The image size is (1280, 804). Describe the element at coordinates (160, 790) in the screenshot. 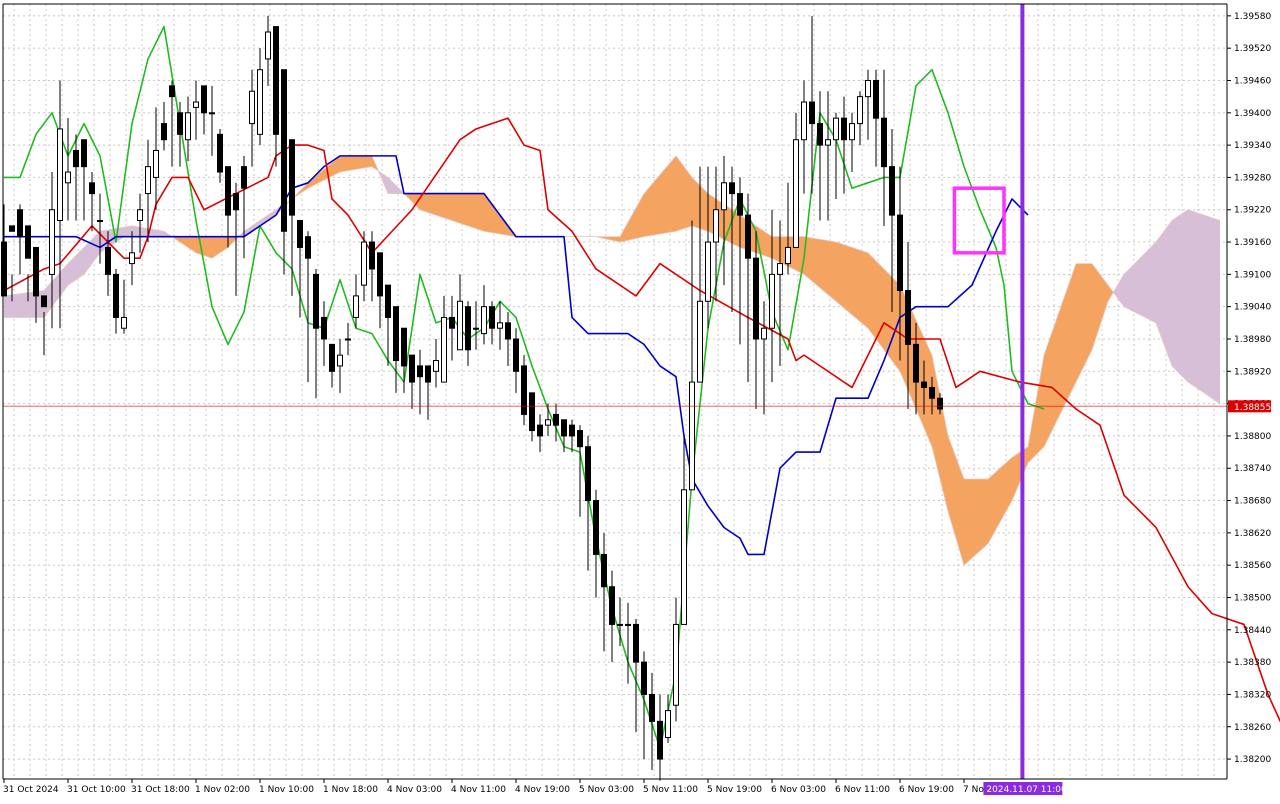

I see `x-tick-label: 31 Oct 18:00` at that location.